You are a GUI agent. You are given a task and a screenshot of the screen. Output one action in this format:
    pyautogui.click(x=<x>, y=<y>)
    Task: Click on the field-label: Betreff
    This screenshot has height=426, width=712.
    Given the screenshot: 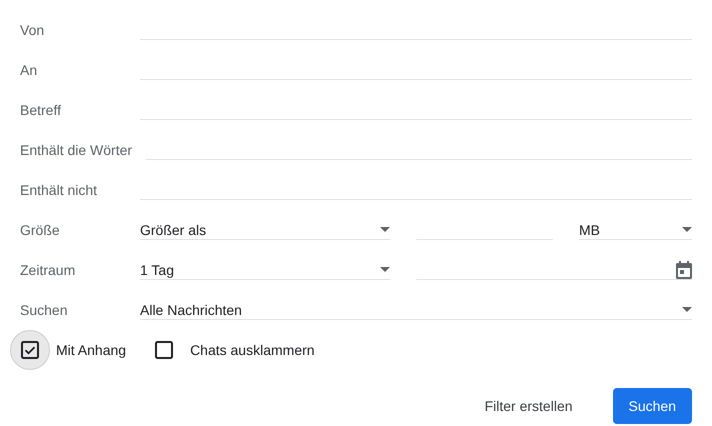 What is the action you would take?
    pyautogui.click(x=41, y=110)
    